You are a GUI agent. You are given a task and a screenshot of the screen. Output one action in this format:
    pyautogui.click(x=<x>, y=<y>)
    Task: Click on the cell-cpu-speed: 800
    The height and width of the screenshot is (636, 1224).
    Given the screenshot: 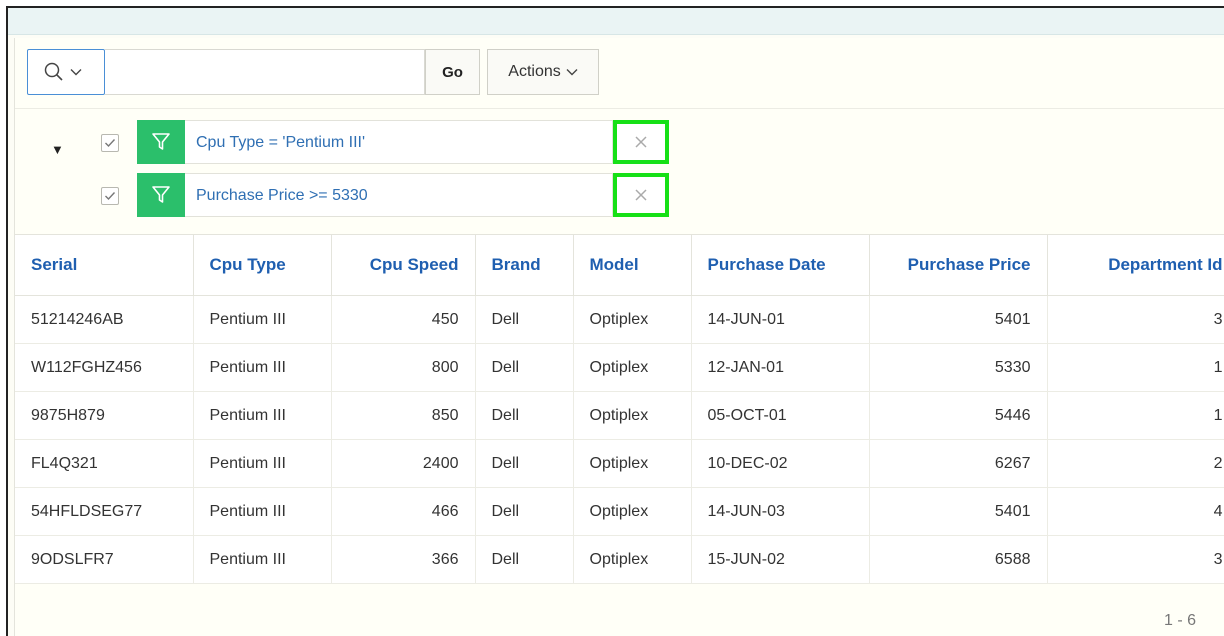 What is the action you would take?
    pyautogui.click(x=403, y=367)
    